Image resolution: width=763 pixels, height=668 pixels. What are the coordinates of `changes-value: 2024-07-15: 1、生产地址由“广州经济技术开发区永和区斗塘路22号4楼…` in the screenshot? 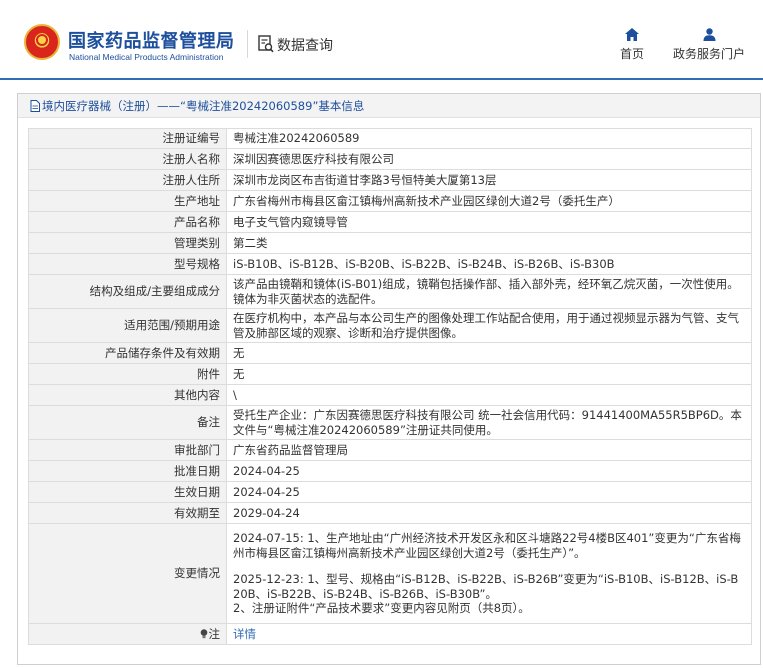 It's located at (489, 573).